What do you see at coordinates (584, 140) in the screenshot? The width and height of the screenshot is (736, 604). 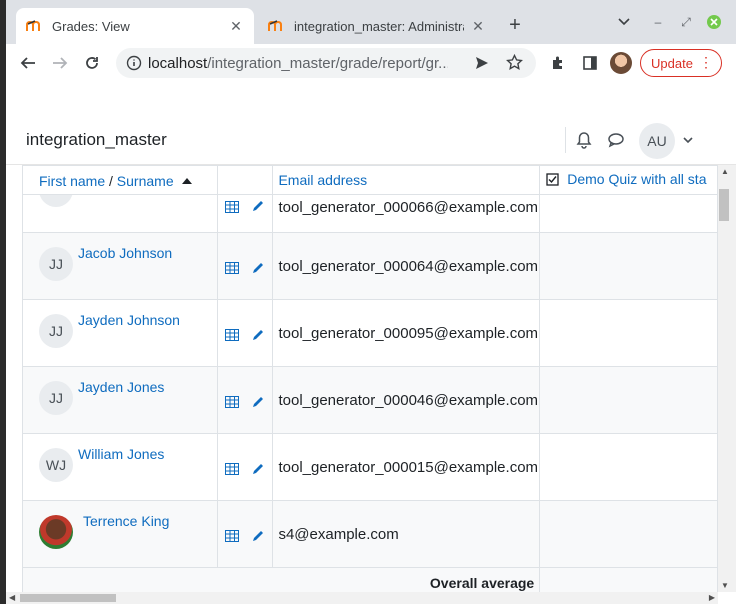 I see `notifications-bell-icon` at bounding box center [584, 140].